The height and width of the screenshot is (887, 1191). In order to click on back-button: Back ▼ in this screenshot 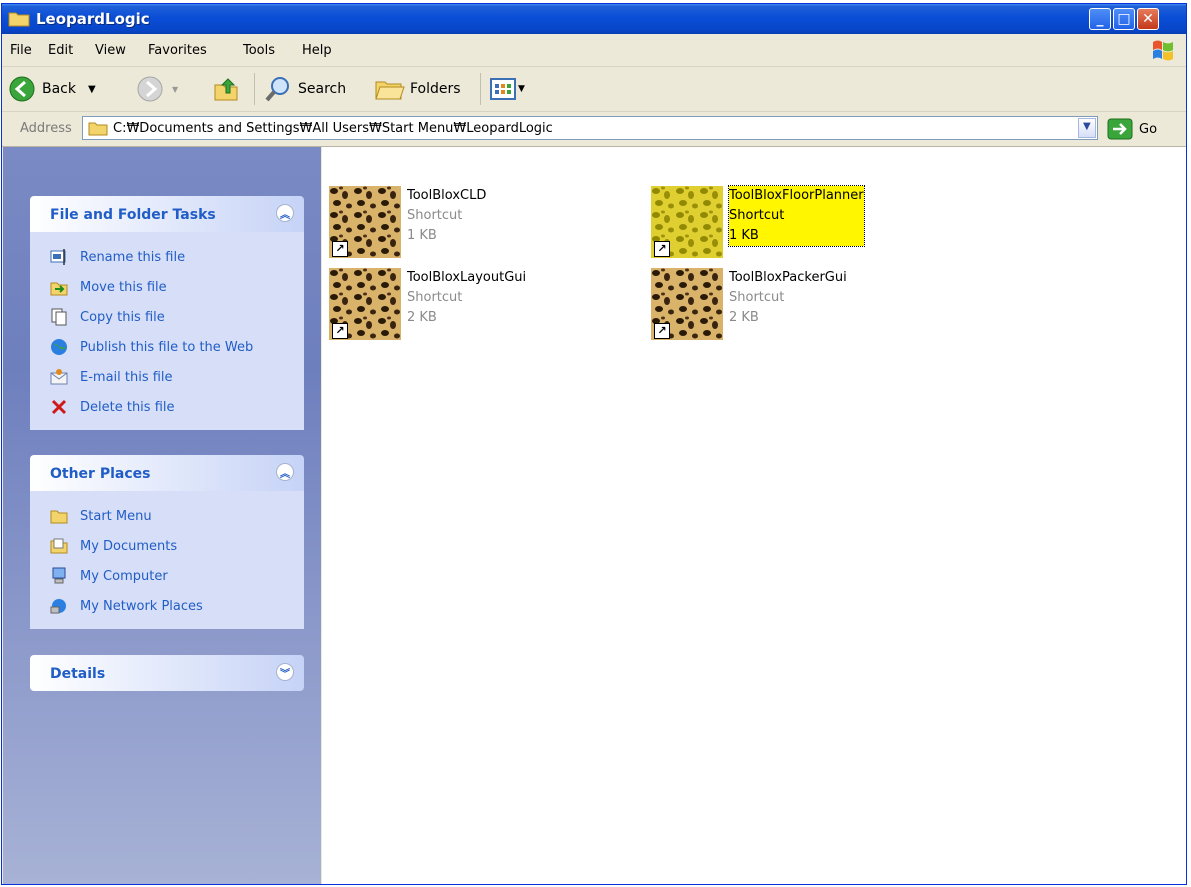, I will do `click(52, 89)`.